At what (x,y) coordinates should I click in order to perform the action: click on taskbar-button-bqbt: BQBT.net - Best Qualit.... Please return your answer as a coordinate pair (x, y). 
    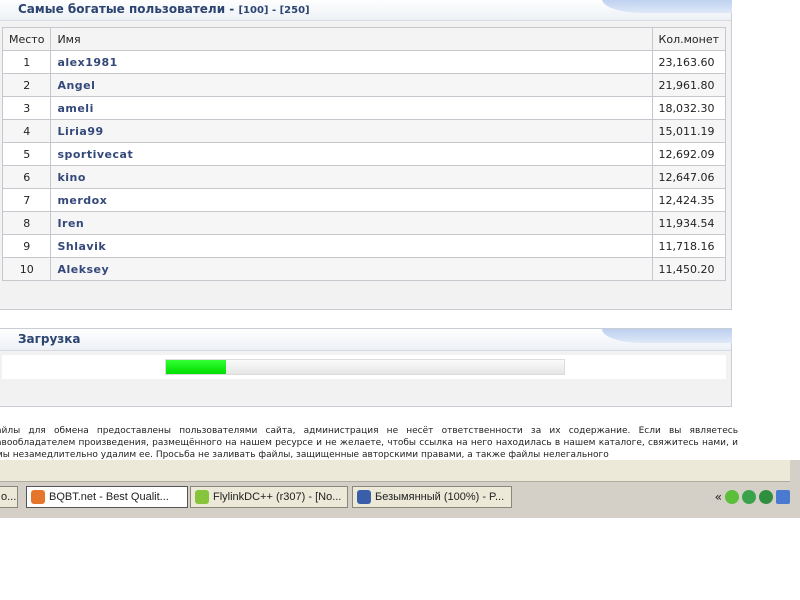
    Looking at the image, I should click on (107, 497).